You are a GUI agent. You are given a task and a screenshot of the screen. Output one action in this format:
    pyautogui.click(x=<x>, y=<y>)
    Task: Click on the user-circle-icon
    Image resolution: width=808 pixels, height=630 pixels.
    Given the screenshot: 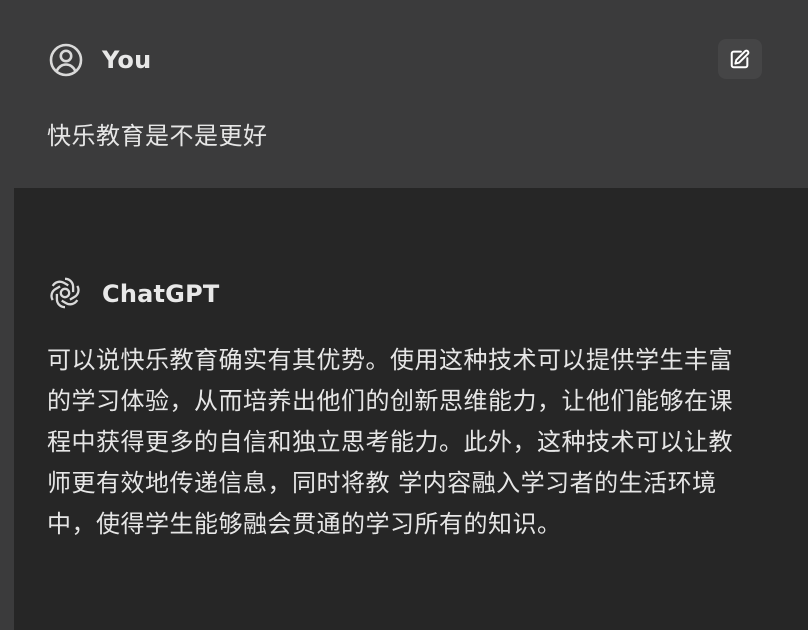 What is the action you would take?
    pyautogui.click(x=66, y=60)
    